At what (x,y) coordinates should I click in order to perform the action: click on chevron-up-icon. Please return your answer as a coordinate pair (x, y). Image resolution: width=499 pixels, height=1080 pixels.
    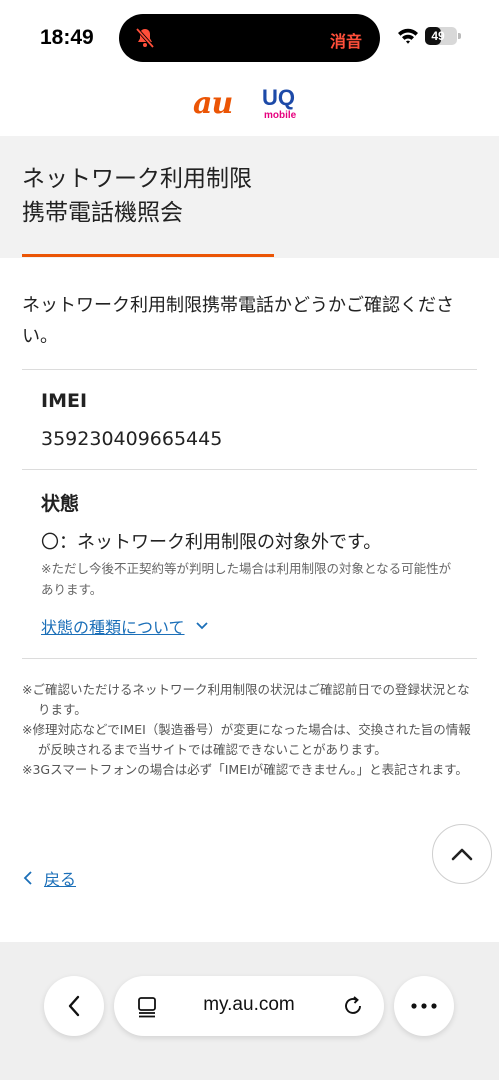
    Looking at the image, I should click on (462, 854).